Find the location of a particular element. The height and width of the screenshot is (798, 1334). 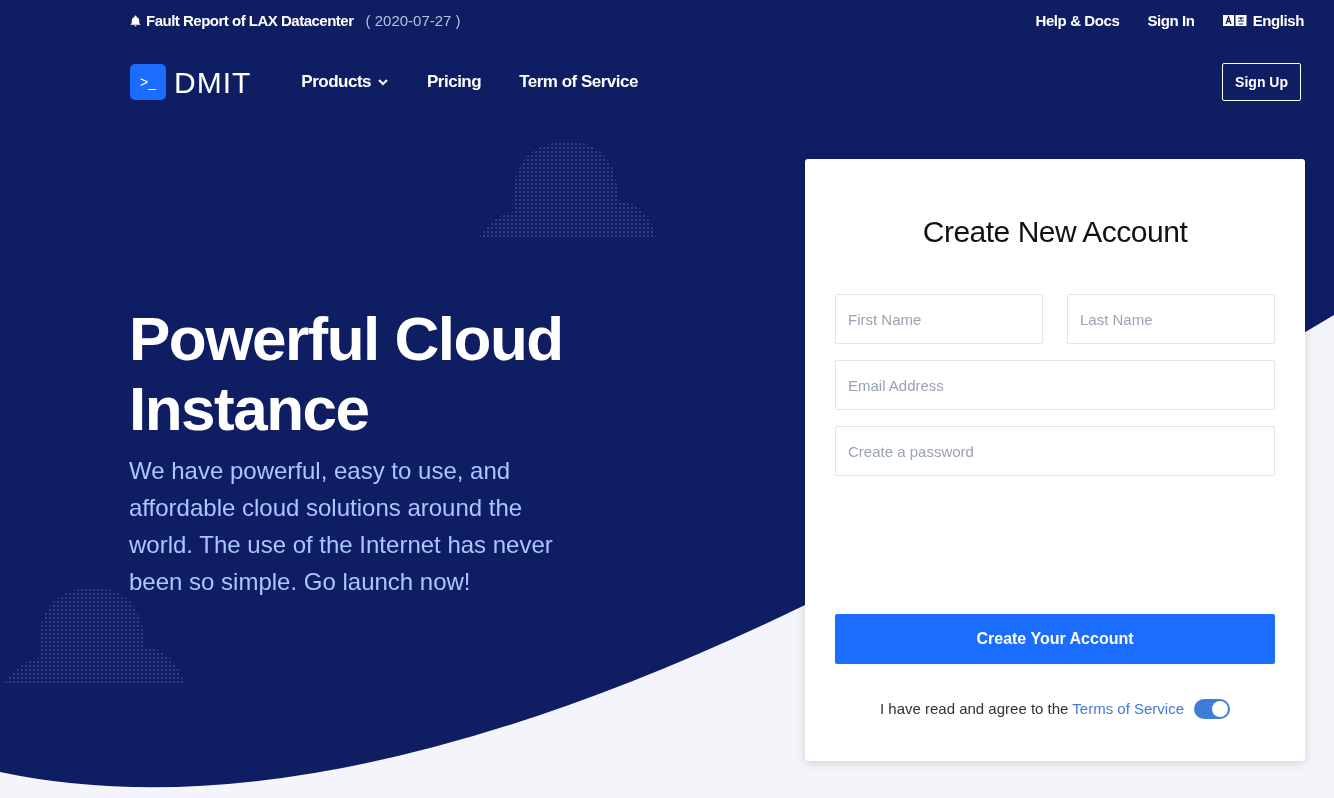

hero-title: Powerful Cloud Instance is located at coordinates (346, 374).